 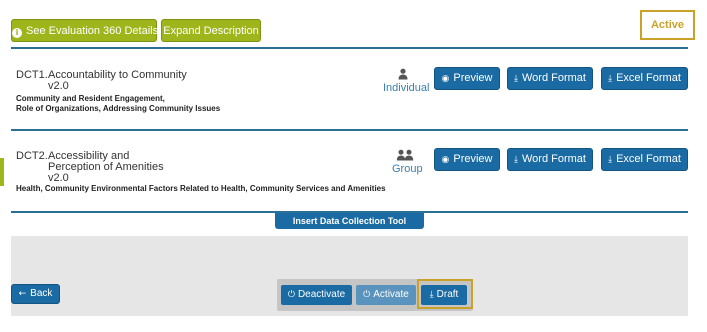 I want to click on tool-code: DCT1., so click(x=32, y=75).